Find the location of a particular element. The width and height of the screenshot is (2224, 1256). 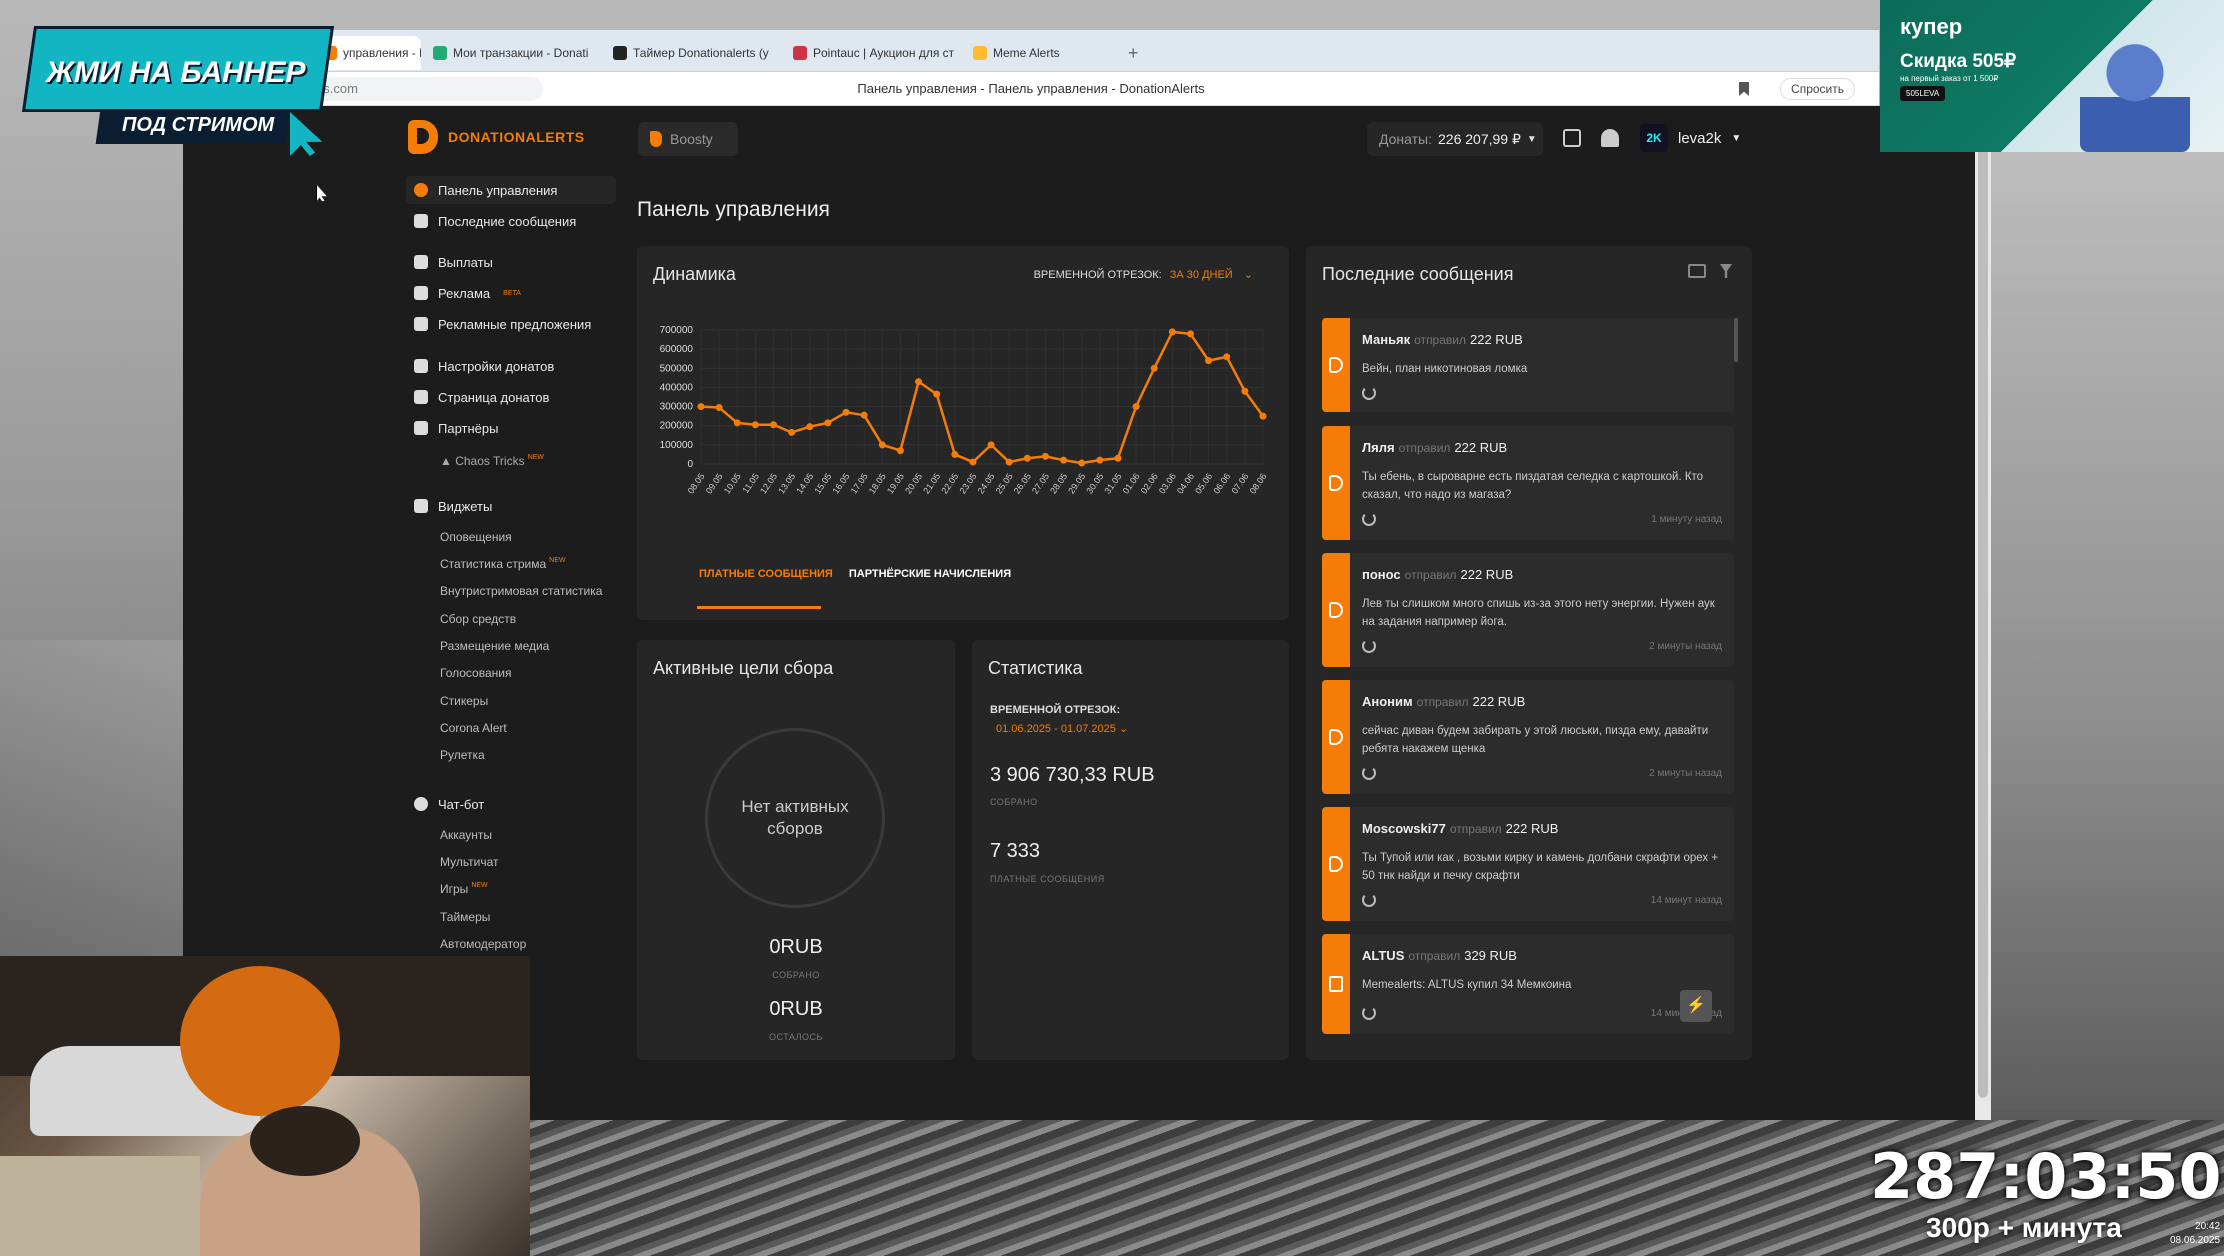

y-tick-label: 500000 is located at coordinates (677, 368).